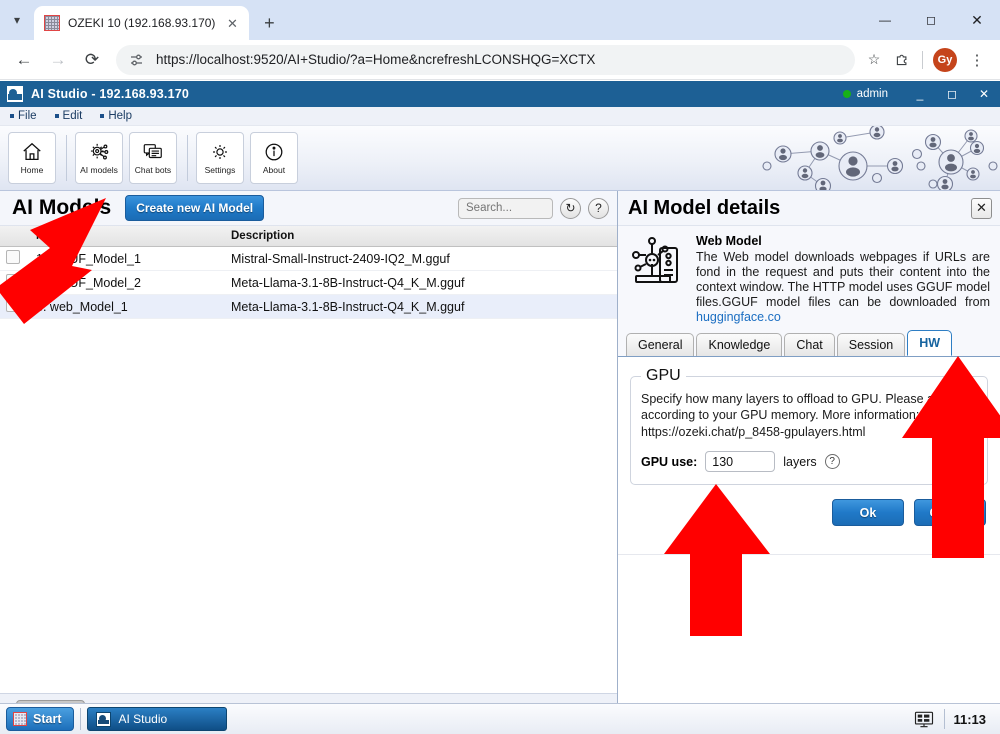 This screenshot has width=1000, height=734. I want to click on column-header-name: Name ▾, so click(127, 236).